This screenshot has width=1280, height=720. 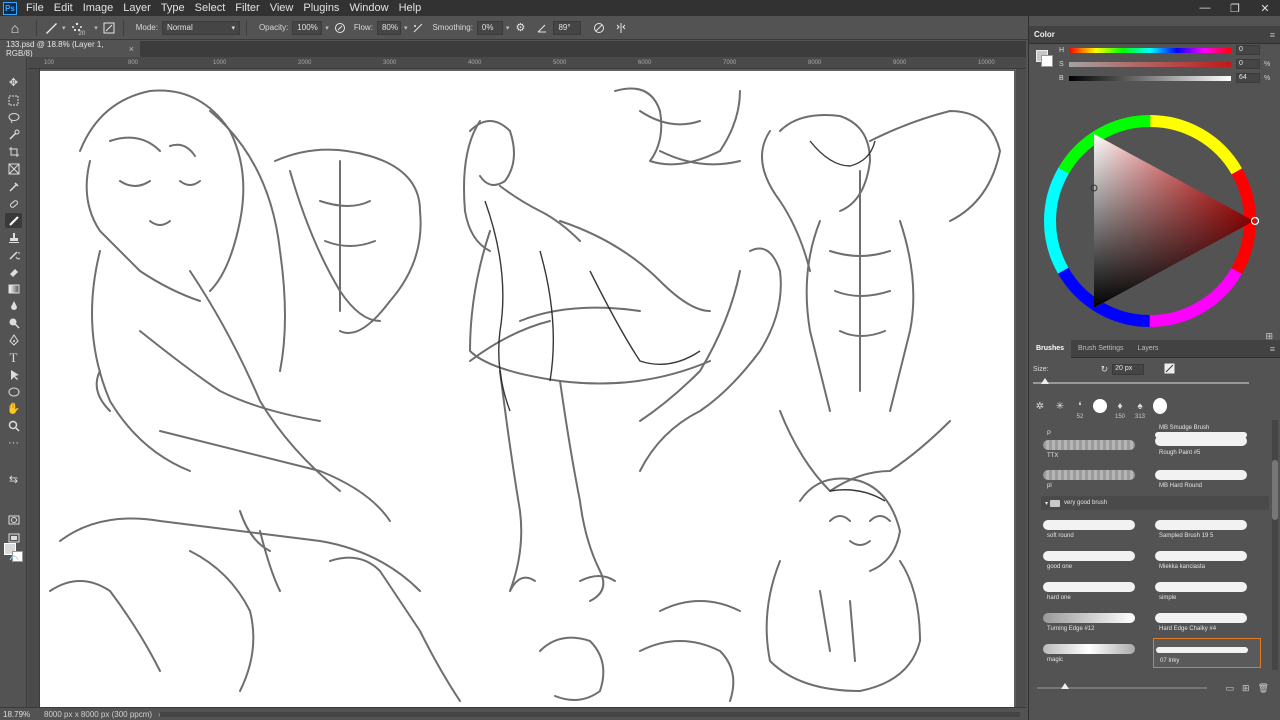 I want to click on brush-item-selected: 07 Inky, so click(x=1207, y=653).